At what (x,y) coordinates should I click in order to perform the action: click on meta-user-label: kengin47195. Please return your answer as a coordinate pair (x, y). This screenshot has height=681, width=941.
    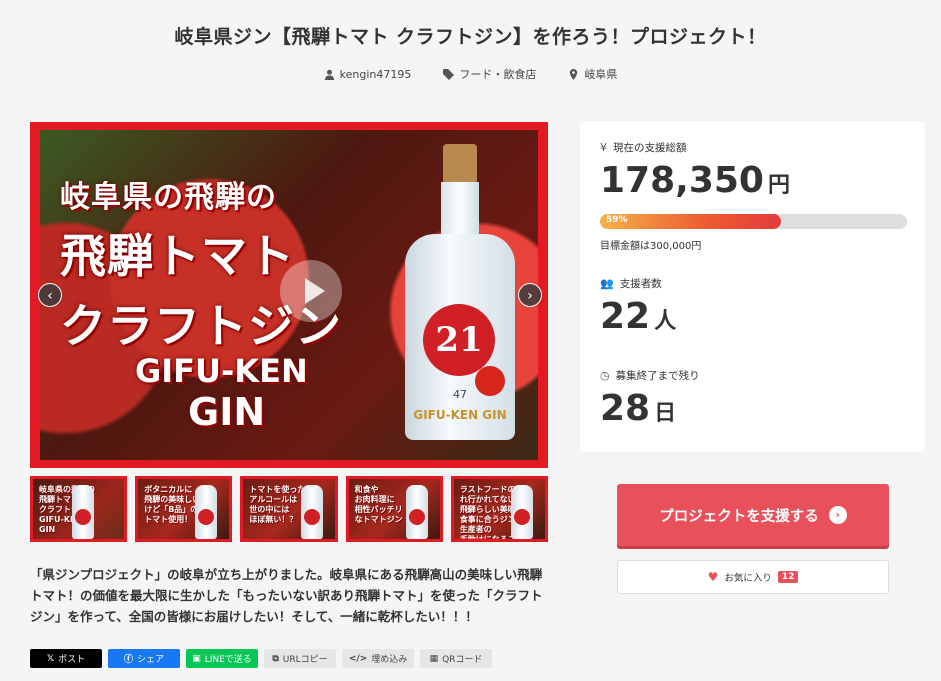
    Looking at the image, I should click on (375, 74).